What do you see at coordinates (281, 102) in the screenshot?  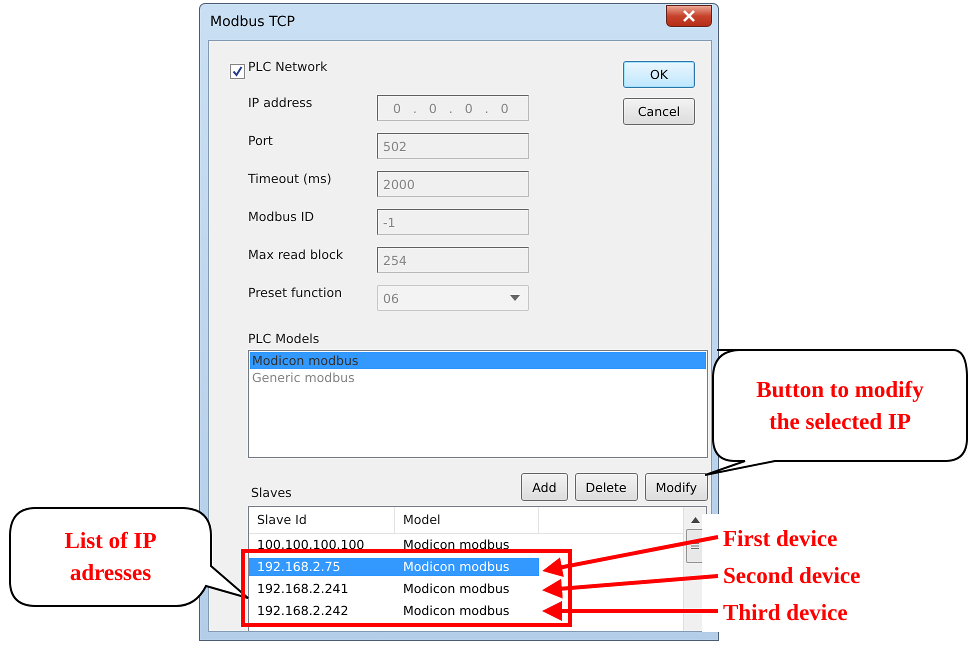 I see `field-label: IP address` at bounding box center [281, 102].